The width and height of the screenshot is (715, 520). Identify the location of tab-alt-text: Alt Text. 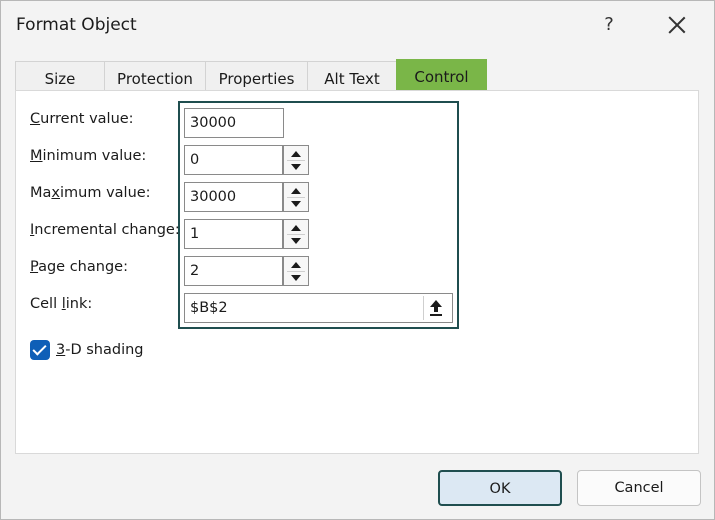
(352, 76).